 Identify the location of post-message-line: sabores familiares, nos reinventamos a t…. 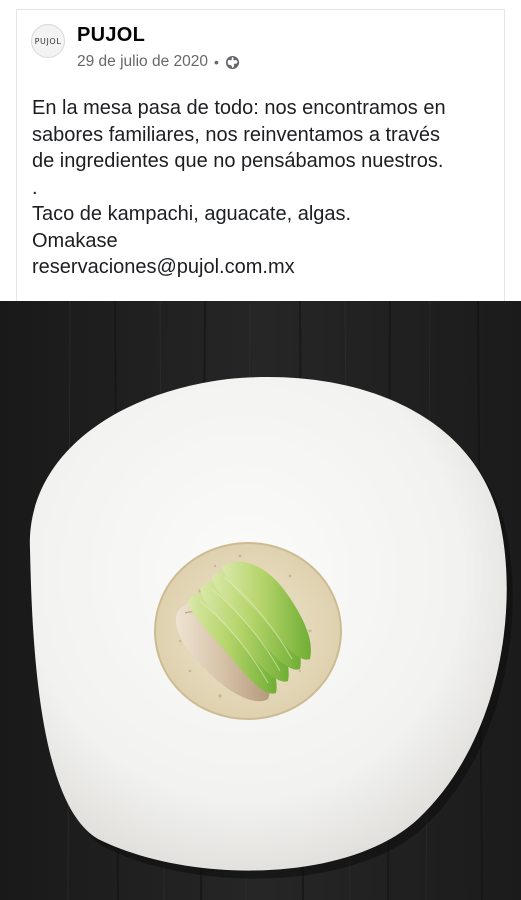
(236, 134).